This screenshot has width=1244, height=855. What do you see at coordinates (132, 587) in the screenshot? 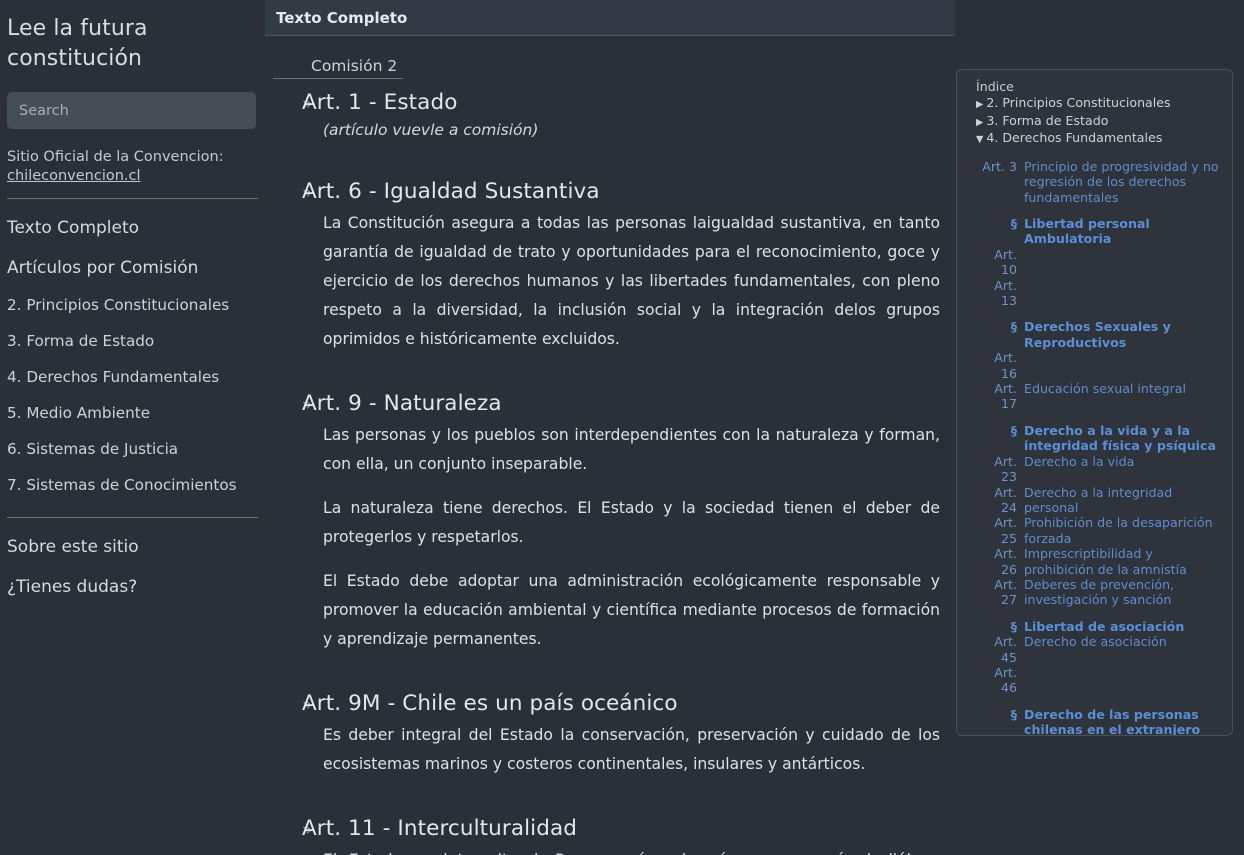
I see `sidebar-item-tienes-dudas: ¿Tienes dudas?` at bounding box center [132, 587].